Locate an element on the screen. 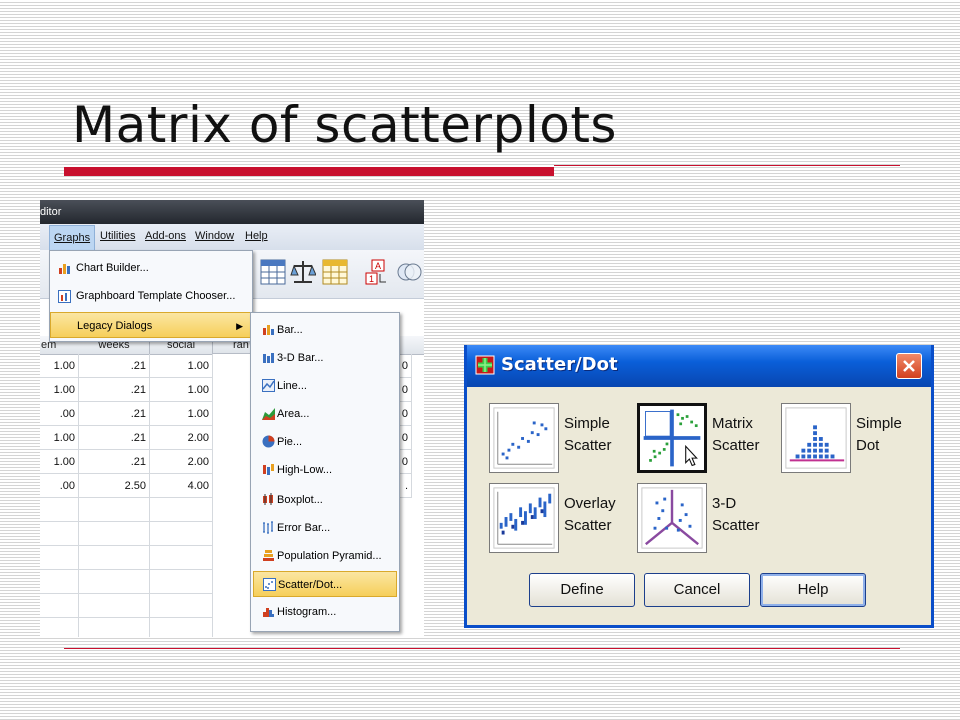 This screenshot has height=720, width=960. menu-add-ons: Add-ons is located at coordinates (165, 236).